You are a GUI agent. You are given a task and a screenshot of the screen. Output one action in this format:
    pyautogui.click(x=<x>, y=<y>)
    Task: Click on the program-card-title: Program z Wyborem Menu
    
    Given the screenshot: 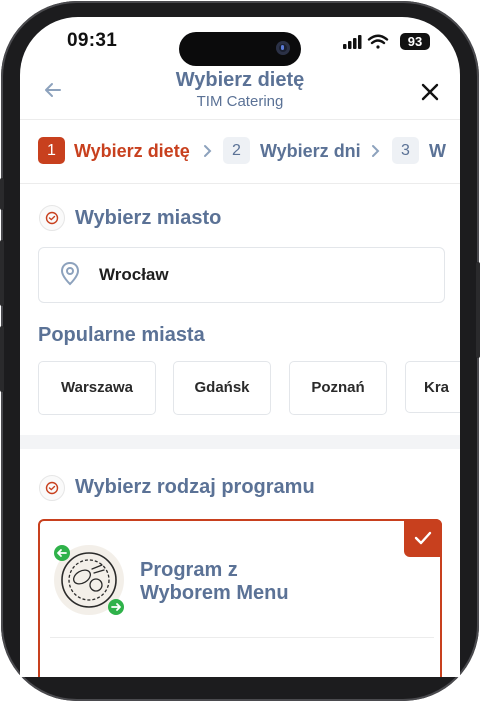 What is the action you would take?
    pyautogui.click(x=214, y=581)
    